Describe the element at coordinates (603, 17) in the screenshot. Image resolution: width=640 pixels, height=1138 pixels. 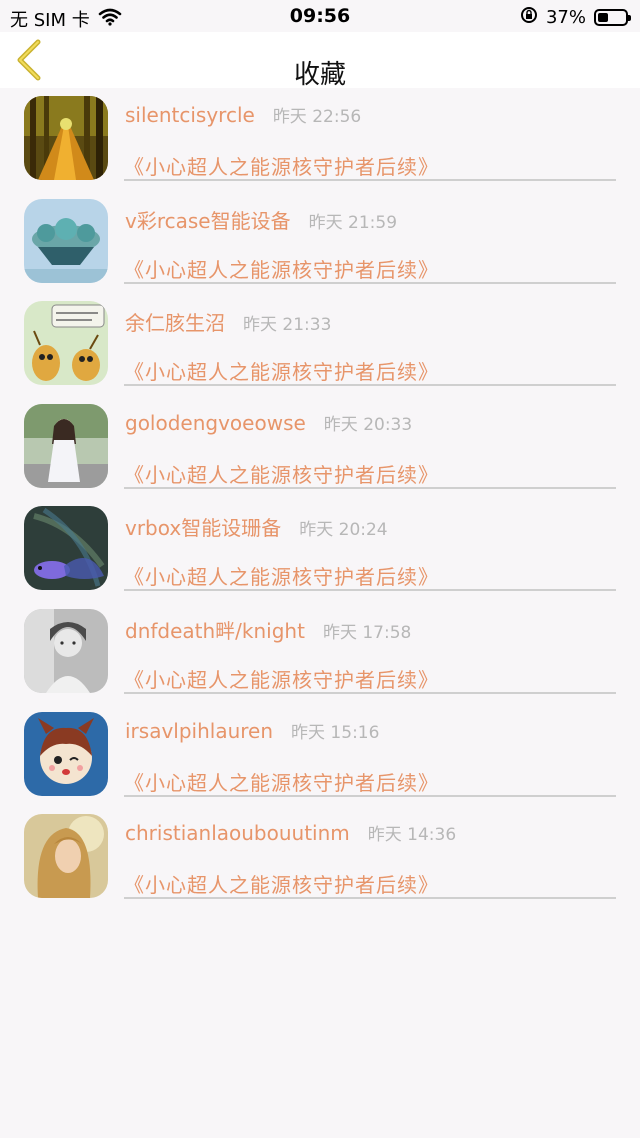
I see `battery-fill` at that location.